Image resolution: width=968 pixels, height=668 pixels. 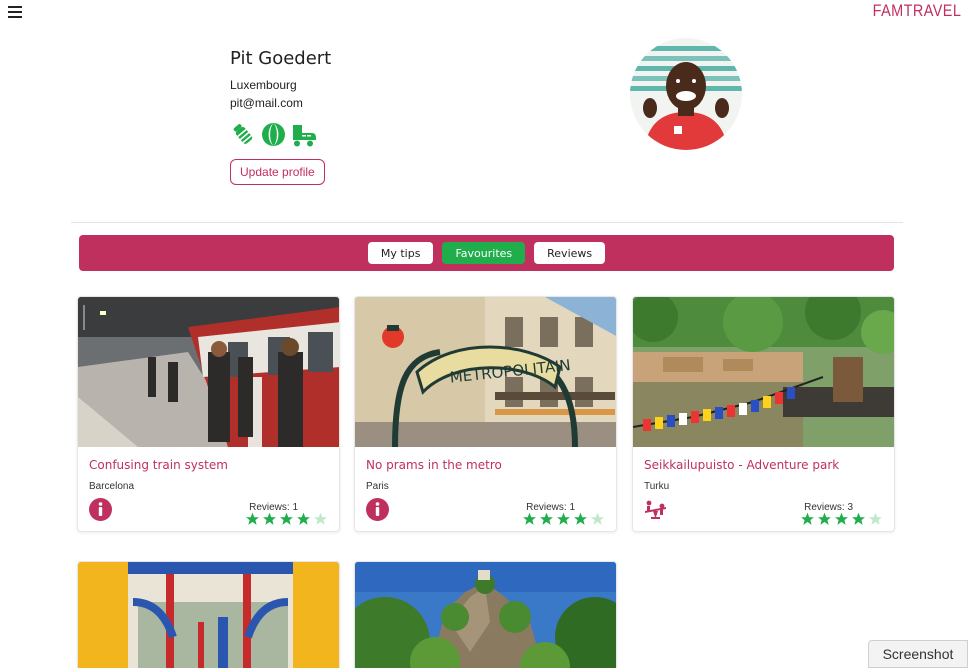 What do you see at coordinates (686, 94) in the screenshot?
I see `avatar` at bounding box center [686, 94].